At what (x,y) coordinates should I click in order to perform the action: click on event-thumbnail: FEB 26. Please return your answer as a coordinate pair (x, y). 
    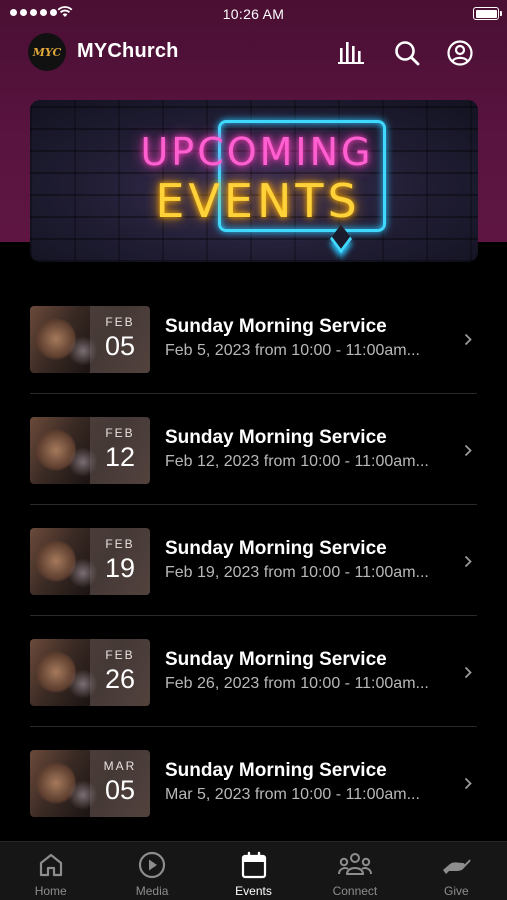
    Looking at the image, I should click on (90, 672).